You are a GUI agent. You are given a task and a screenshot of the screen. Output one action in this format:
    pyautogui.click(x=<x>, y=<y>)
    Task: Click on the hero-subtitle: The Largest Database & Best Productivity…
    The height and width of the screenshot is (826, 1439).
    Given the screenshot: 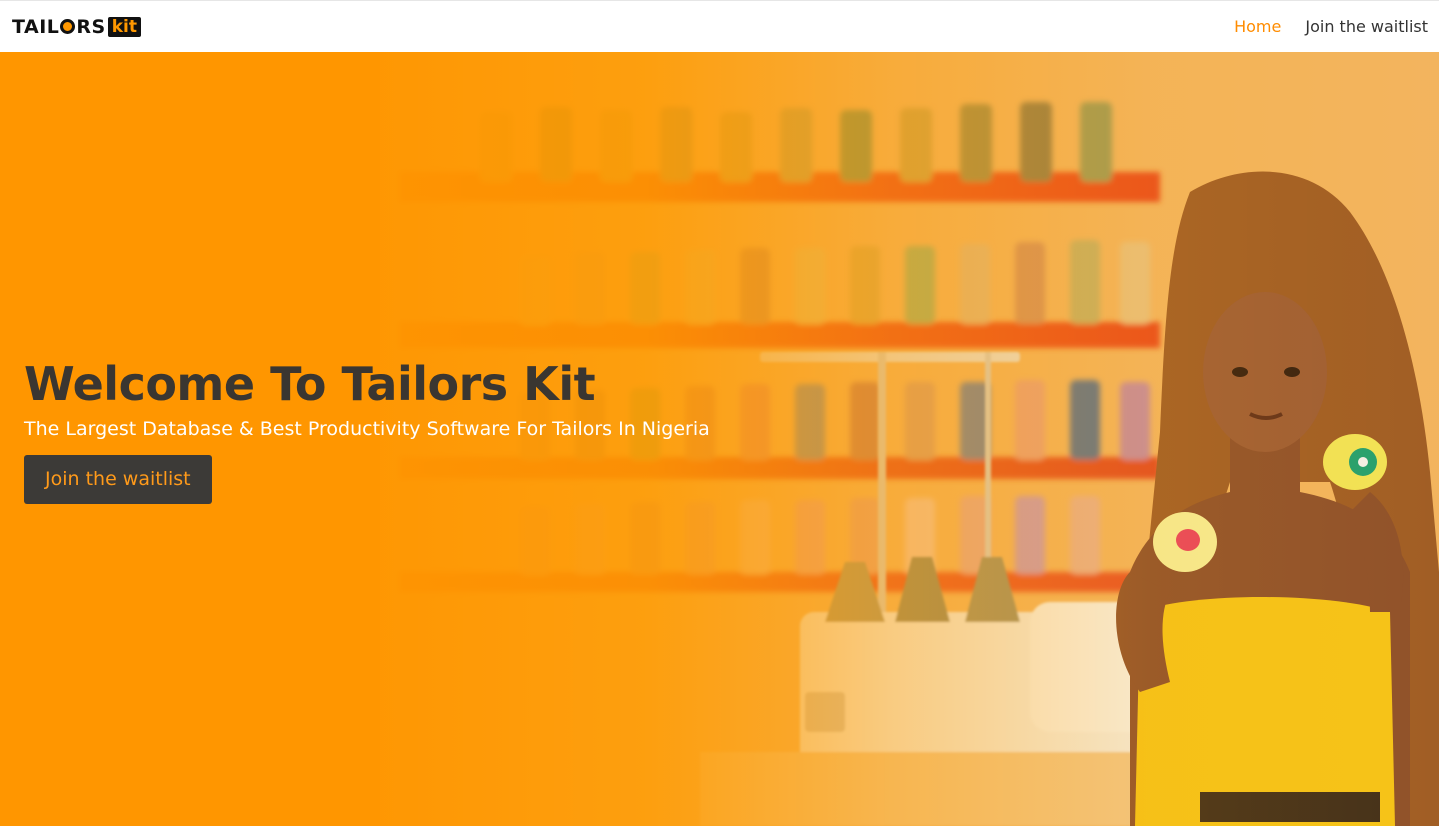 What is the action you would take?
    pyautogui.click(x=367, y=429)
    